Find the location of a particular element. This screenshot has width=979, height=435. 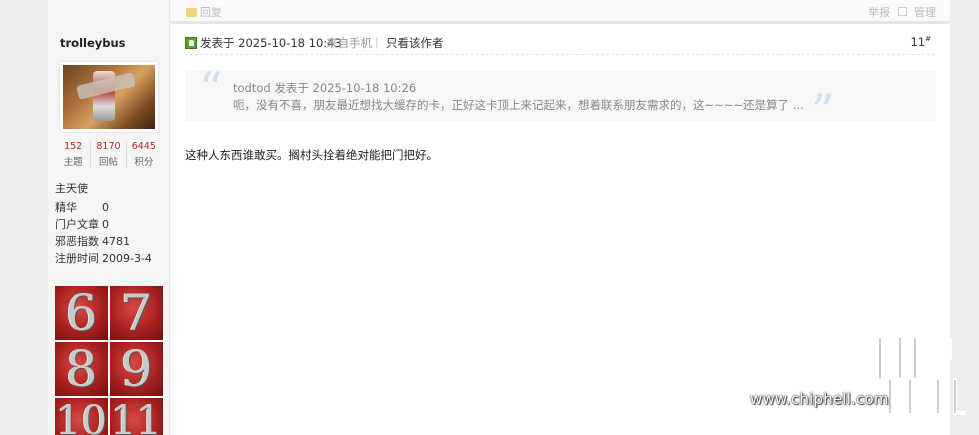

quote-open-icon: “ is located at coordinates (211, 89).